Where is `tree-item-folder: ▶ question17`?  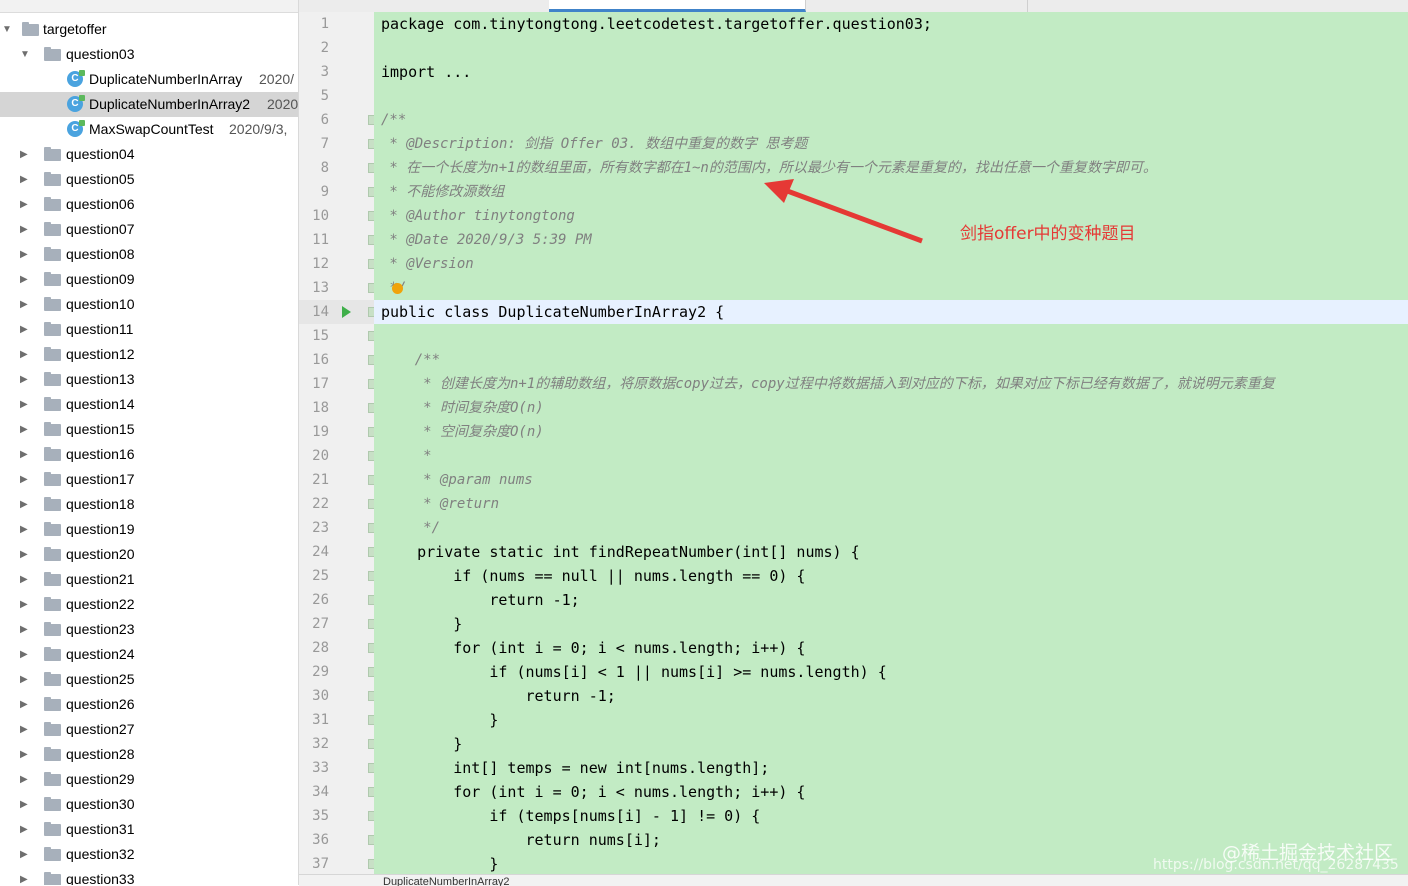 tree-item-folder: ▶ question17 is located at coordinates (149, 479).